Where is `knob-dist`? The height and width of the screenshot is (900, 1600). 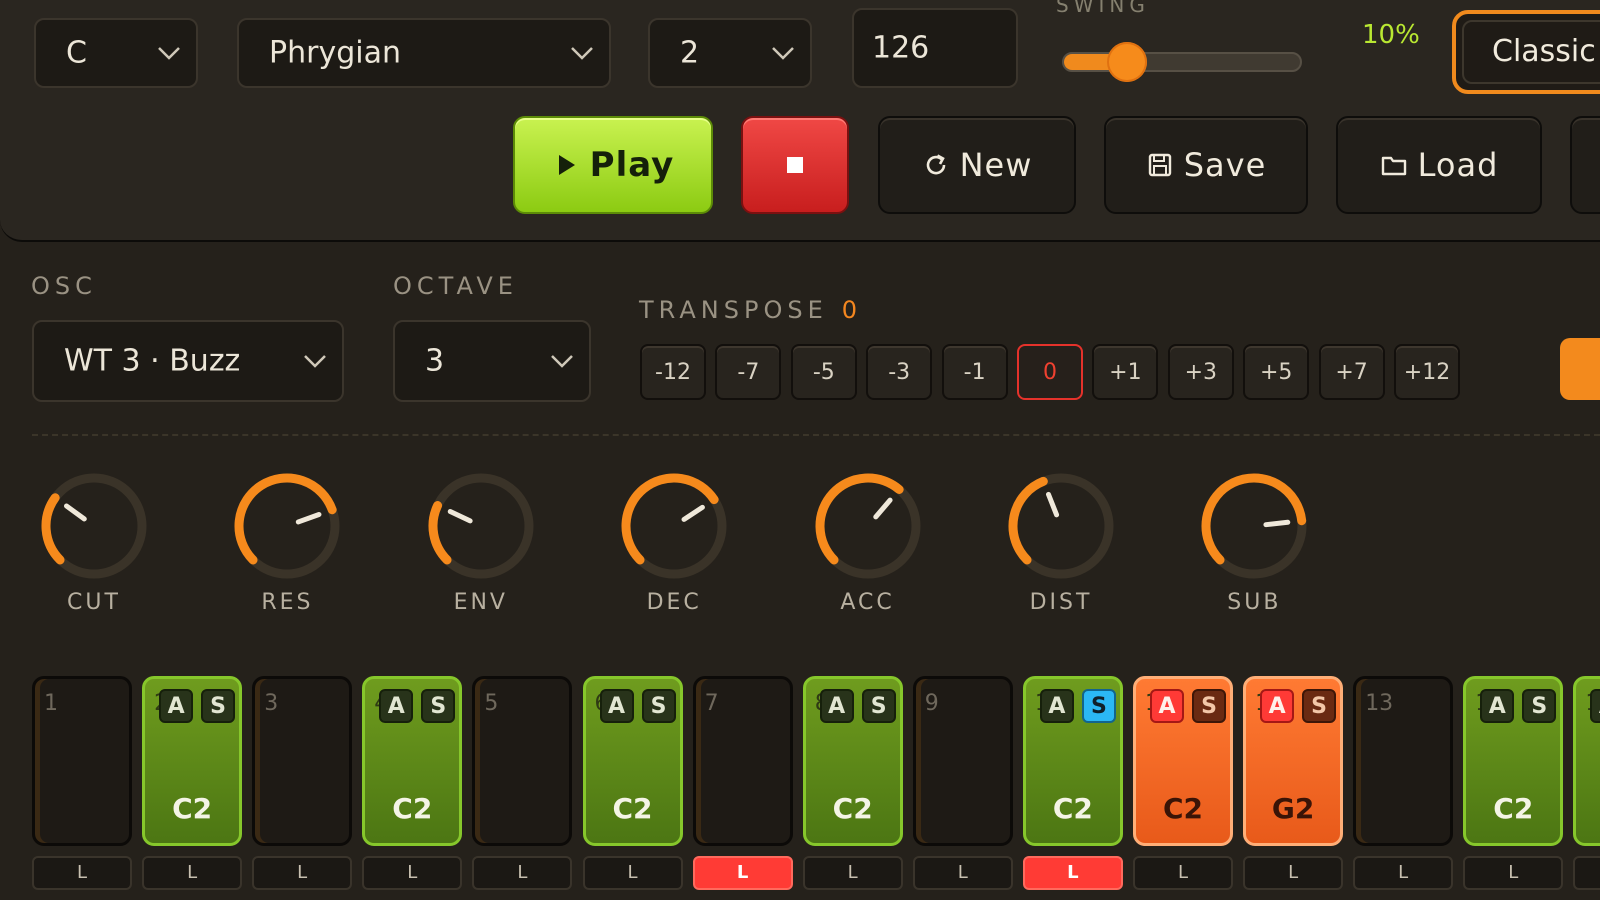 knob-dist is located at coordinates (1061, 526).